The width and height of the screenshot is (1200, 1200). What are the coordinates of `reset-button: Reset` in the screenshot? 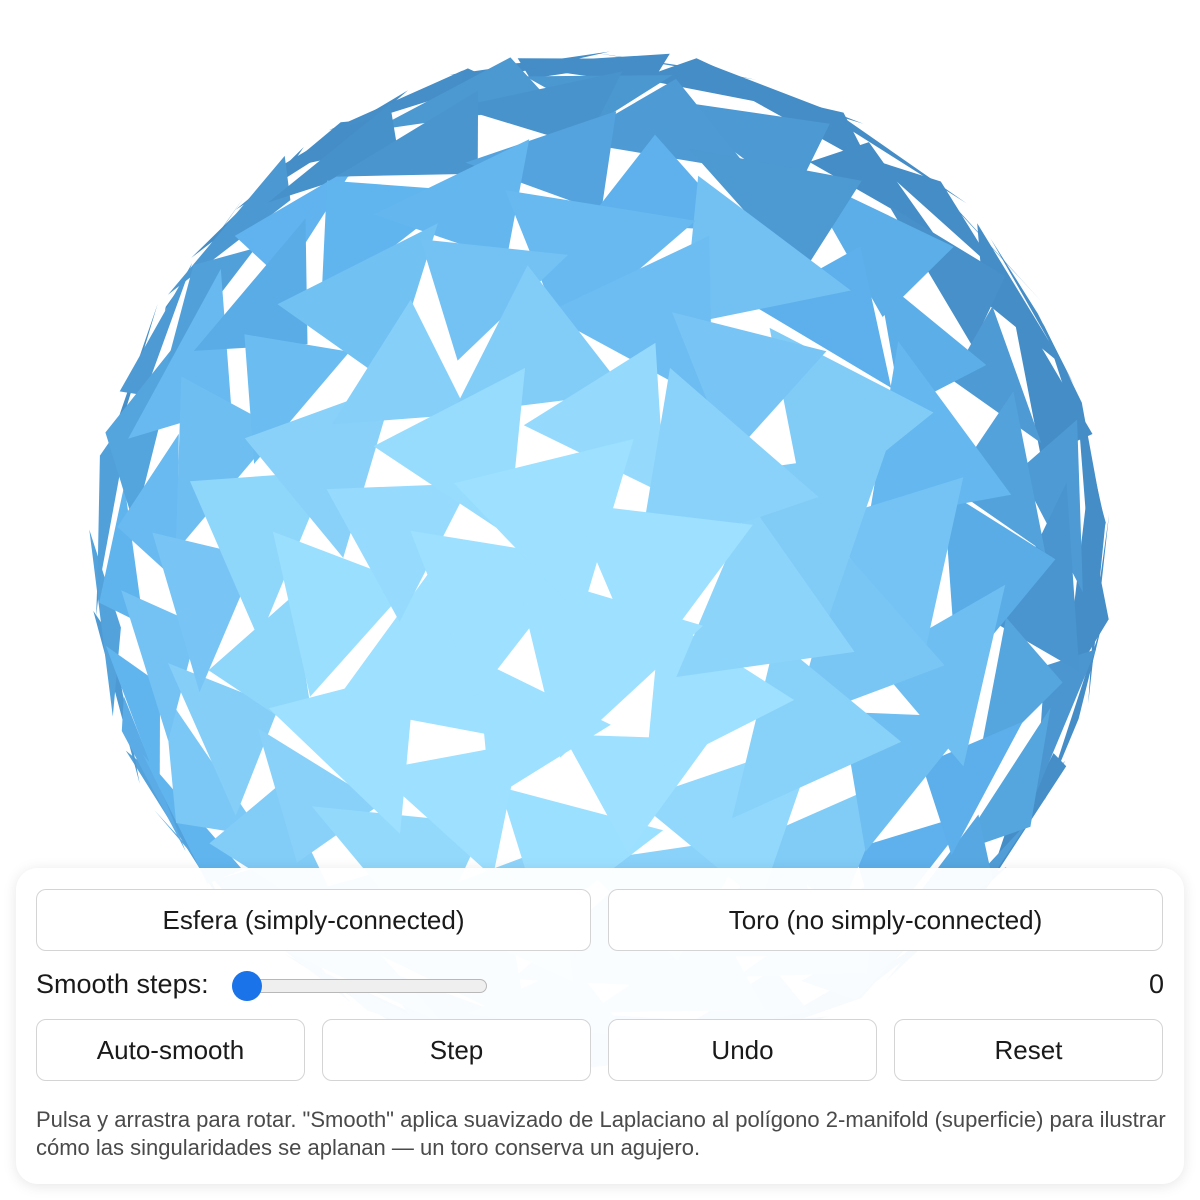 It's located at (1028, 1050).